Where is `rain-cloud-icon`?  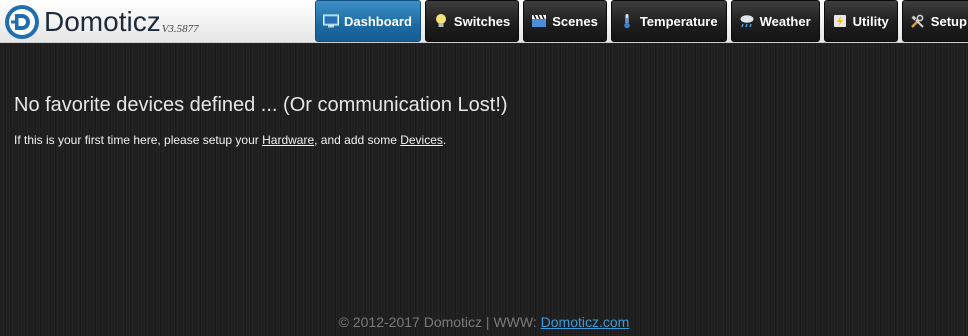
rain-cloud-icon is located at coordinates (747, 21).